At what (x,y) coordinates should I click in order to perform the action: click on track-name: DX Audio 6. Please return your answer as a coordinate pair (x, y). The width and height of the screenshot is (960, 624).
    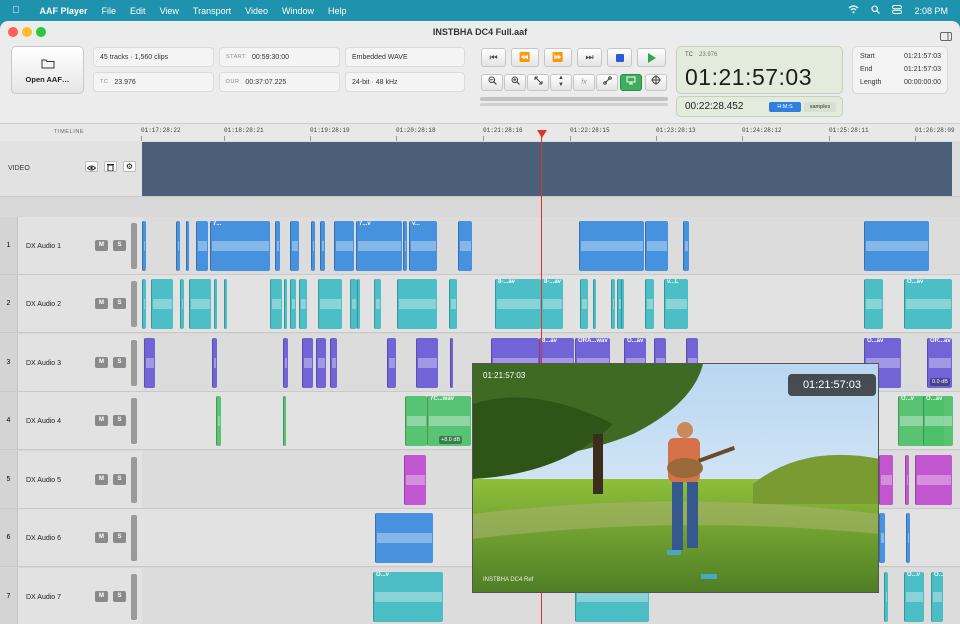
    Looking at the image, I should click on (43, 538).